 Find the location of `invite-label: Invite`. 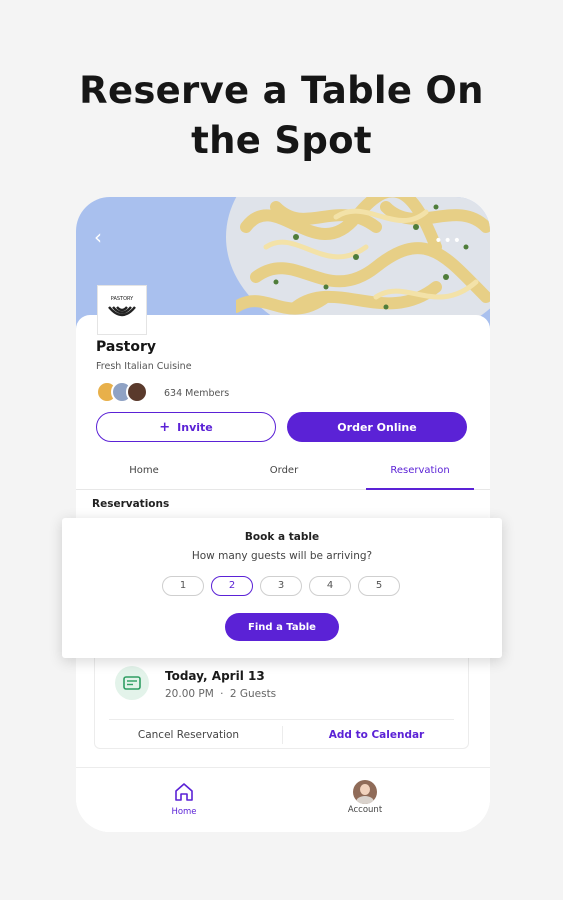

invite-label: Invite is located at coordinates (195, 427).